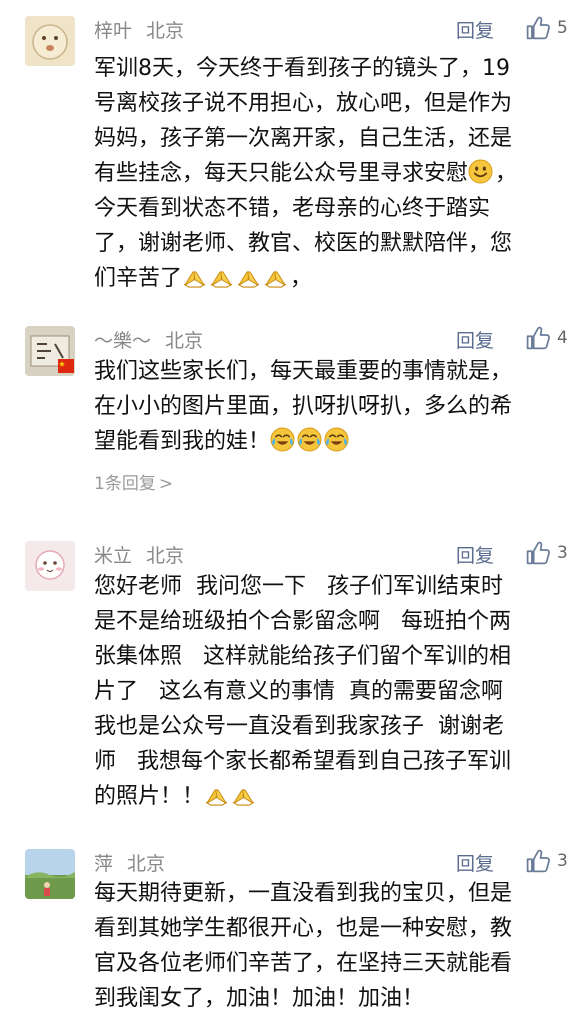 Image resolution: width=573 pixels, height=1024 pixels. I want to click on comment-line-text: 有些挂念，每天只能公众号里寻求安慰, so click(281, 173).